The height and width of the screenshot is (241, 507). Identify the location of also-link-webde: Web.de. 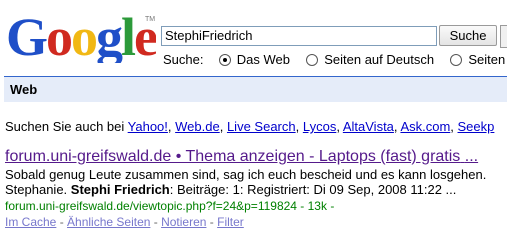
(197, 126).